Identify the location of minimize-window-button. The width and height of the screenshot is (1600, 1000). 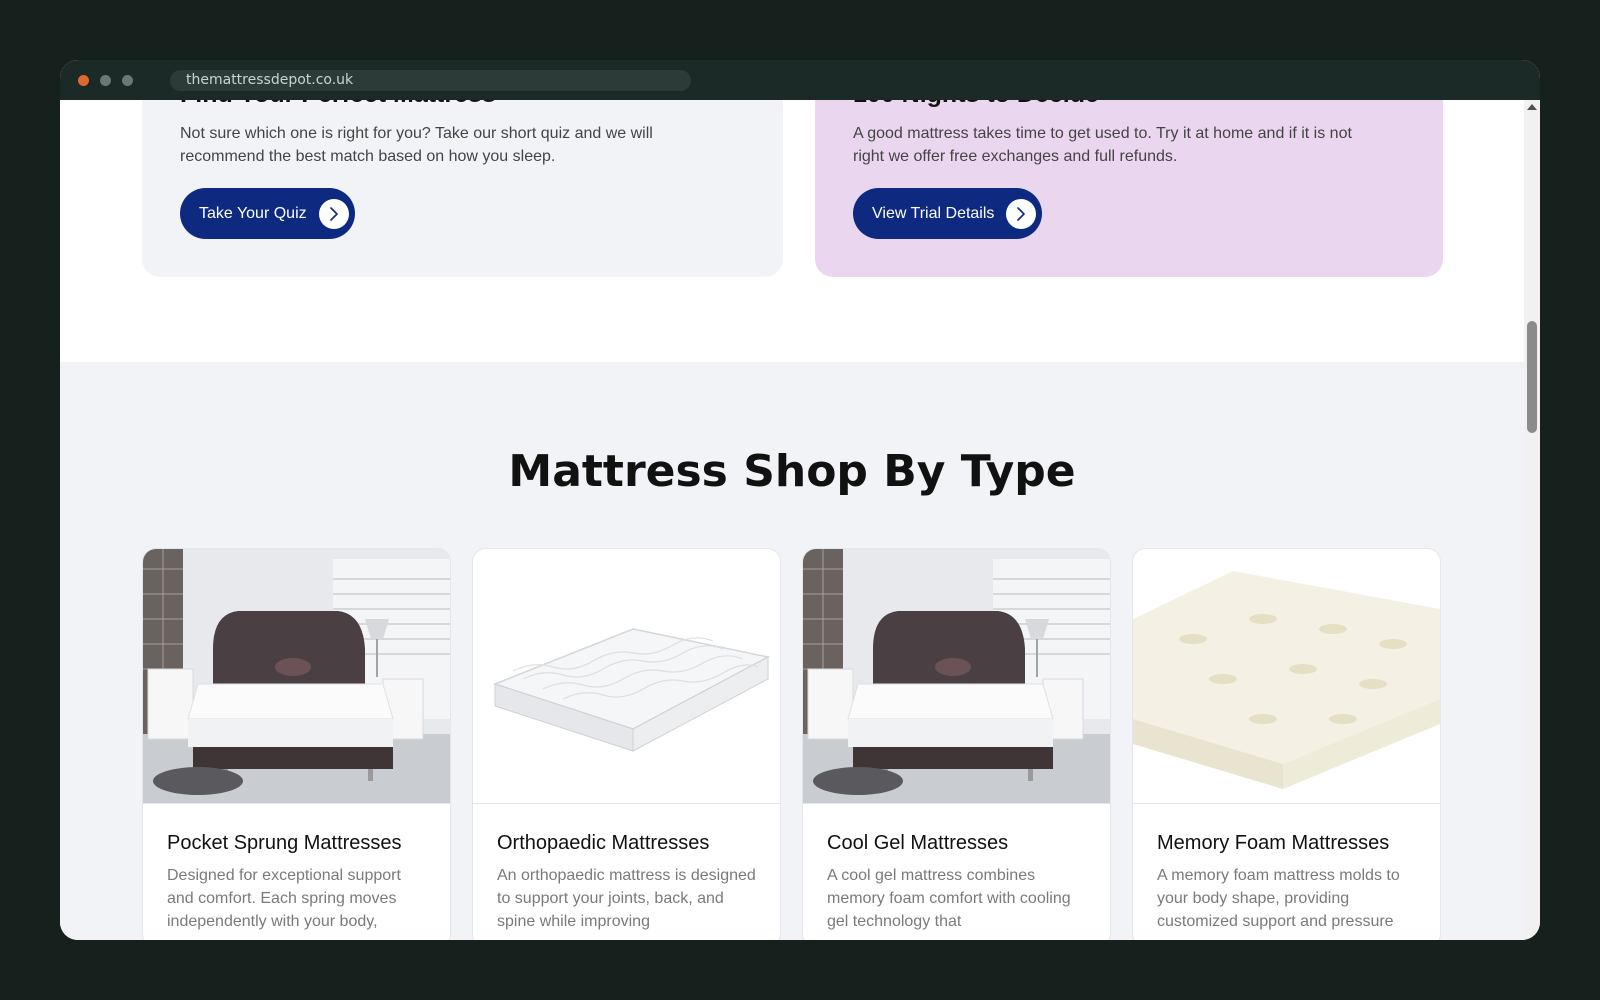
(105, 80).